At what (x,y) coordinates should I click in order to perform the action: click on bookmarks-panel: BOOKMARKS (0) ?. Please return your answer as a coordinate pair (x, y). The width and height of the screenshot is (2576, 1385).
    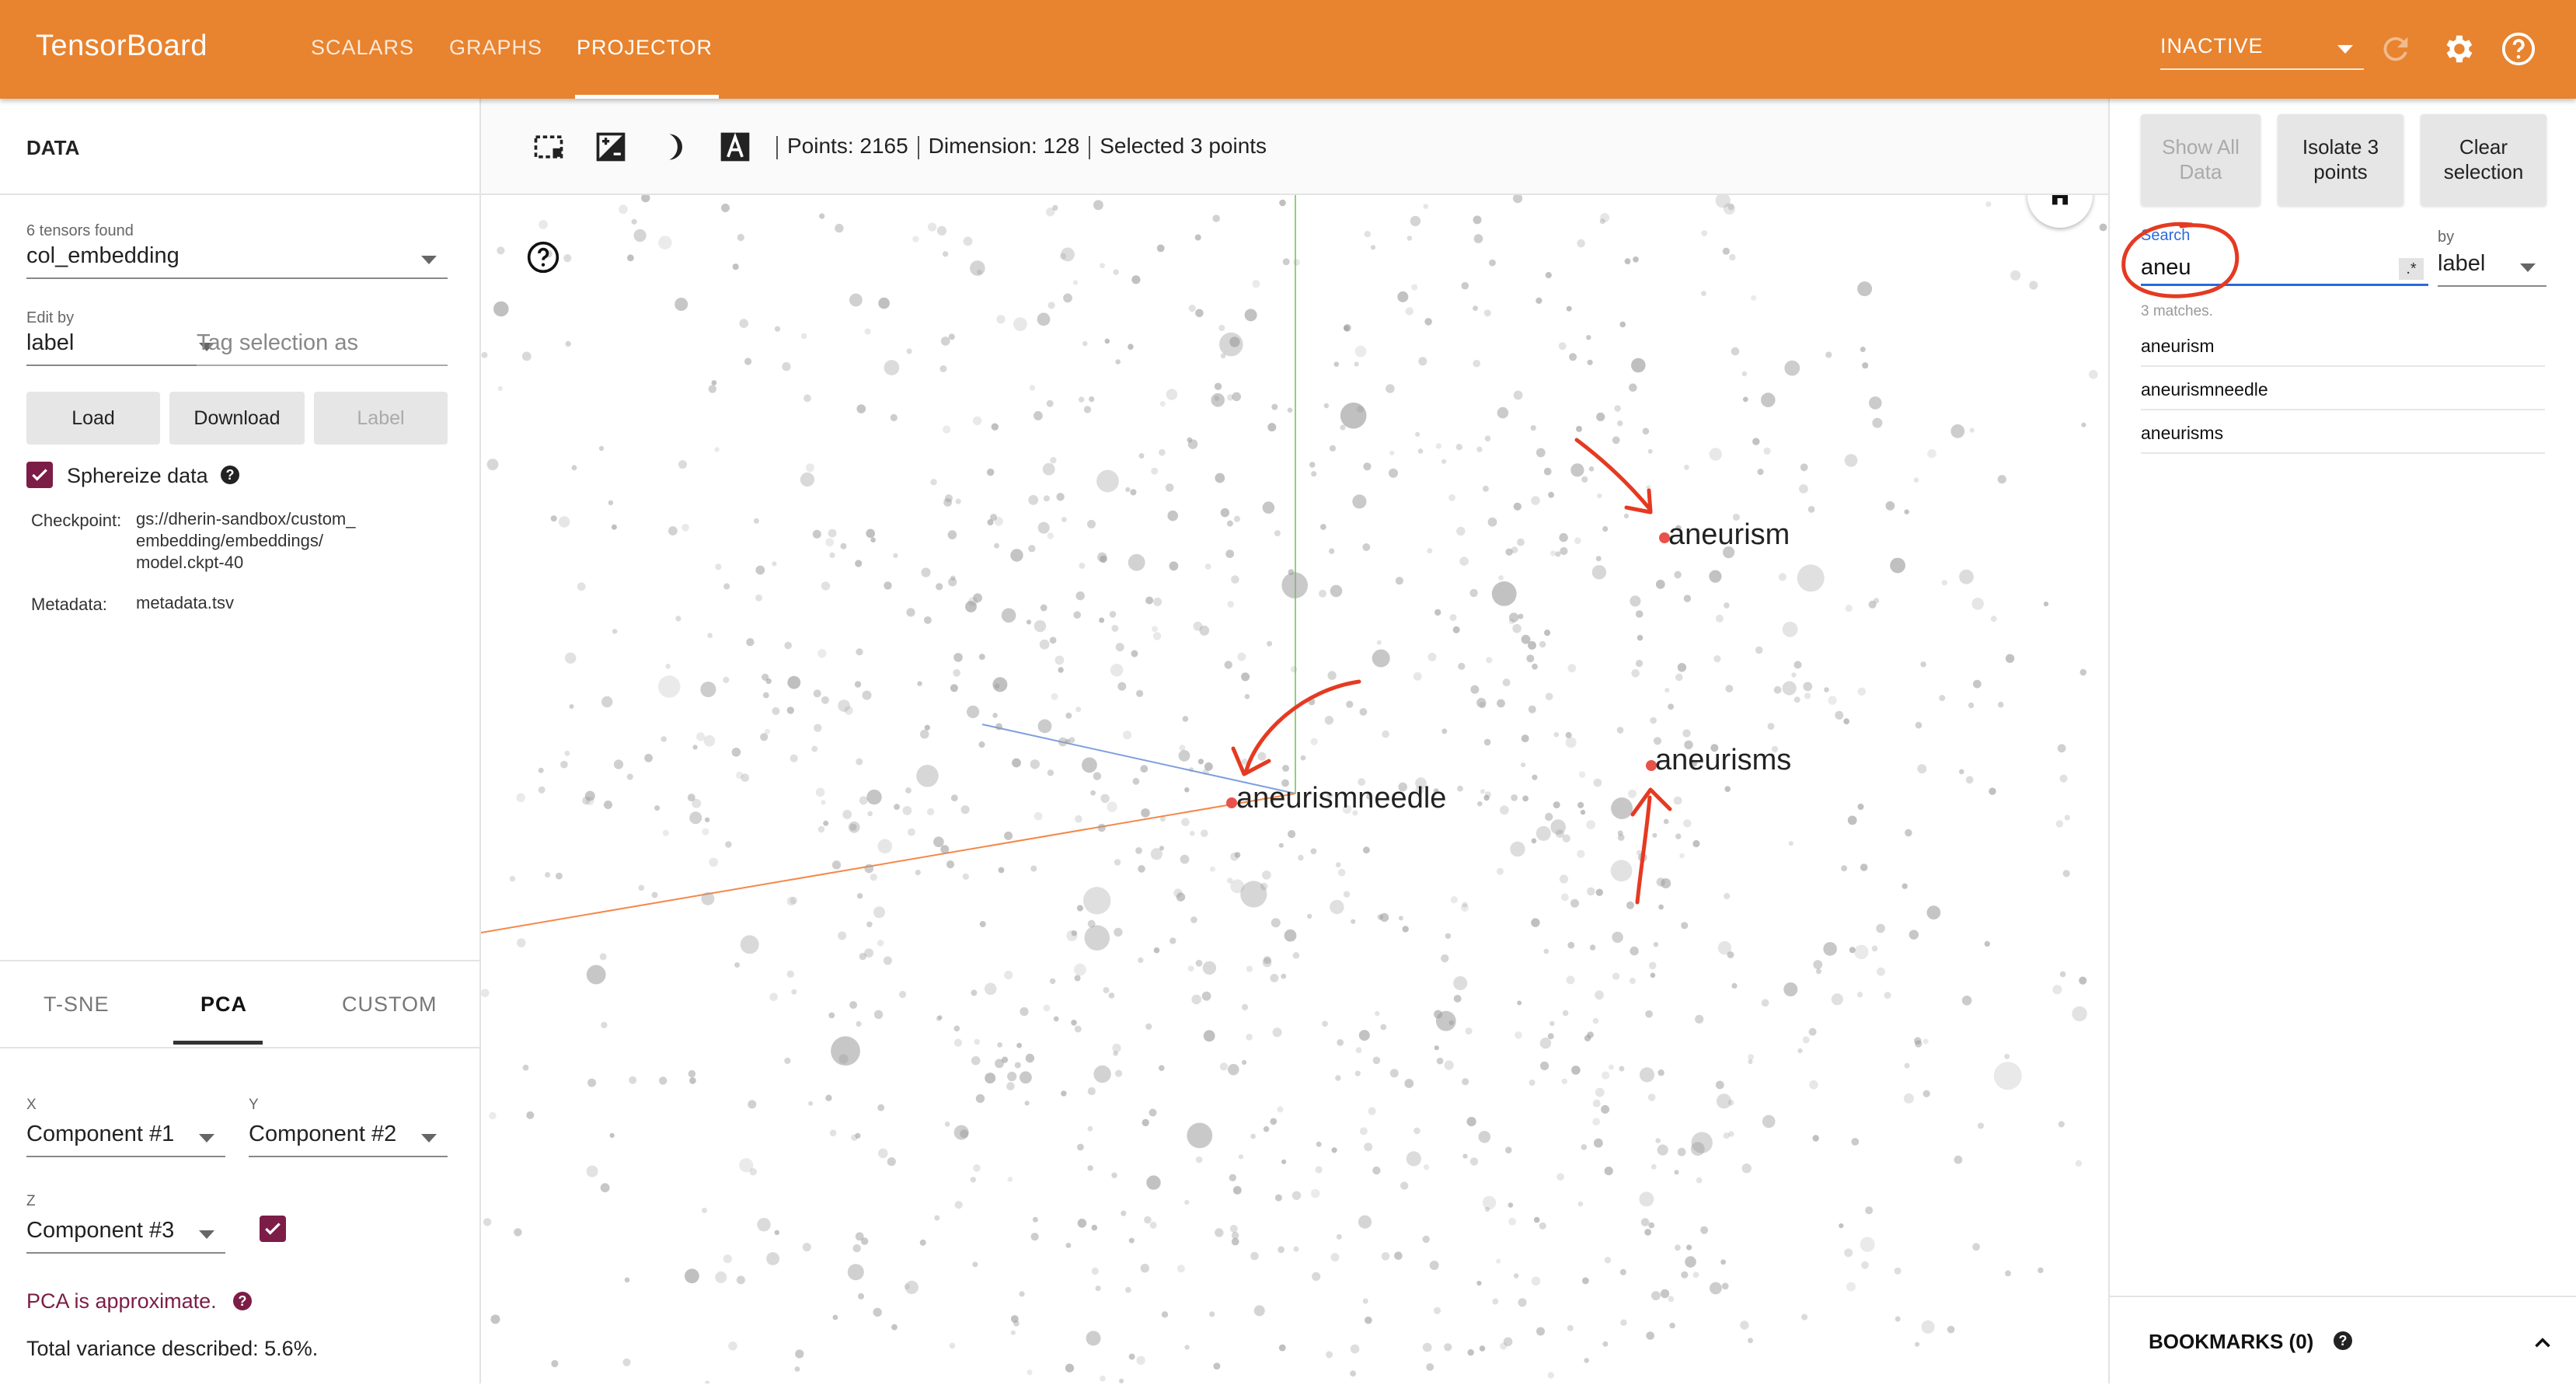
    Looking at the image, I should click on (2343, 1340).